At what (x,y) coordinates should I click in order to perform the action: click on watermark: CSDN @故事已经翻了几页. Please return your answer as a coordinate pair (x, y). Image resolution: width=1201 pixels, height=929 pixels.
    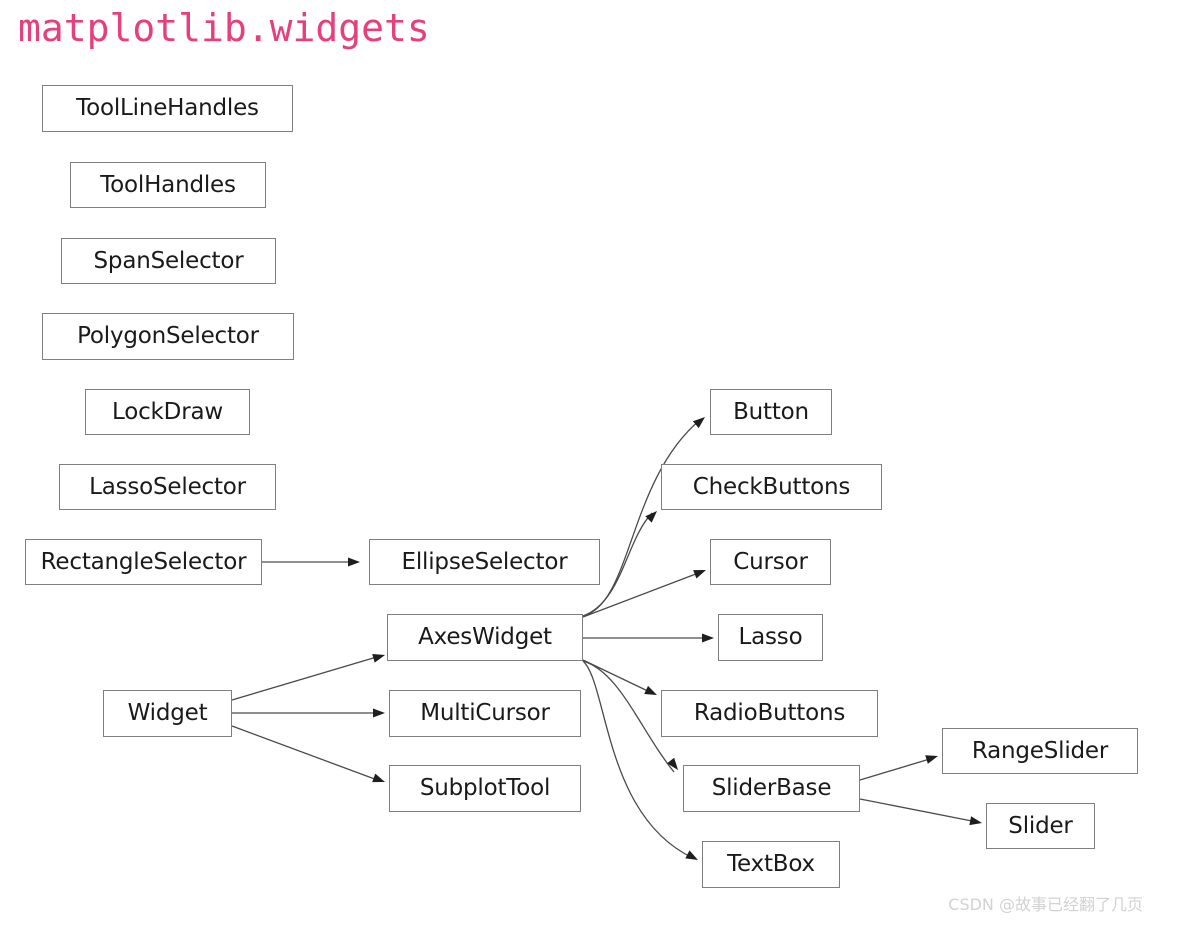
    Looking at the image, I should click on (1045, 904).